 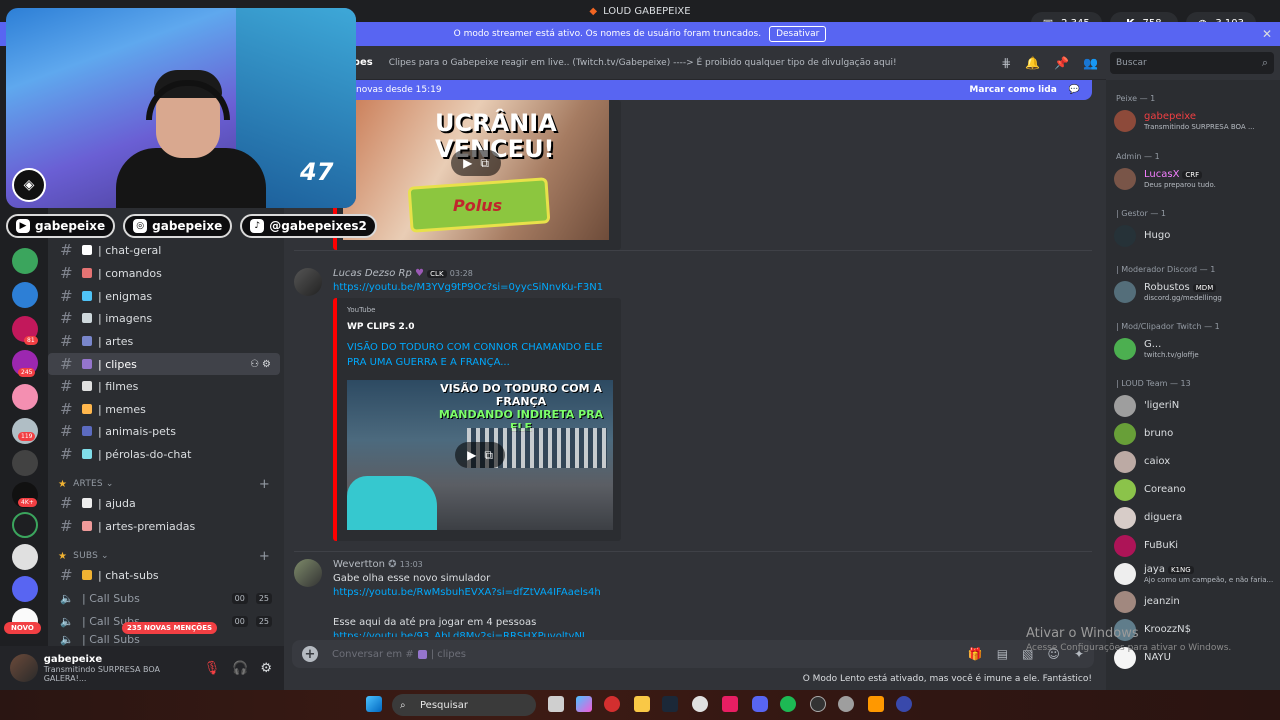 I want to click on mark-as-read-button: Marcar como lida, so click(x=1012, y=90).